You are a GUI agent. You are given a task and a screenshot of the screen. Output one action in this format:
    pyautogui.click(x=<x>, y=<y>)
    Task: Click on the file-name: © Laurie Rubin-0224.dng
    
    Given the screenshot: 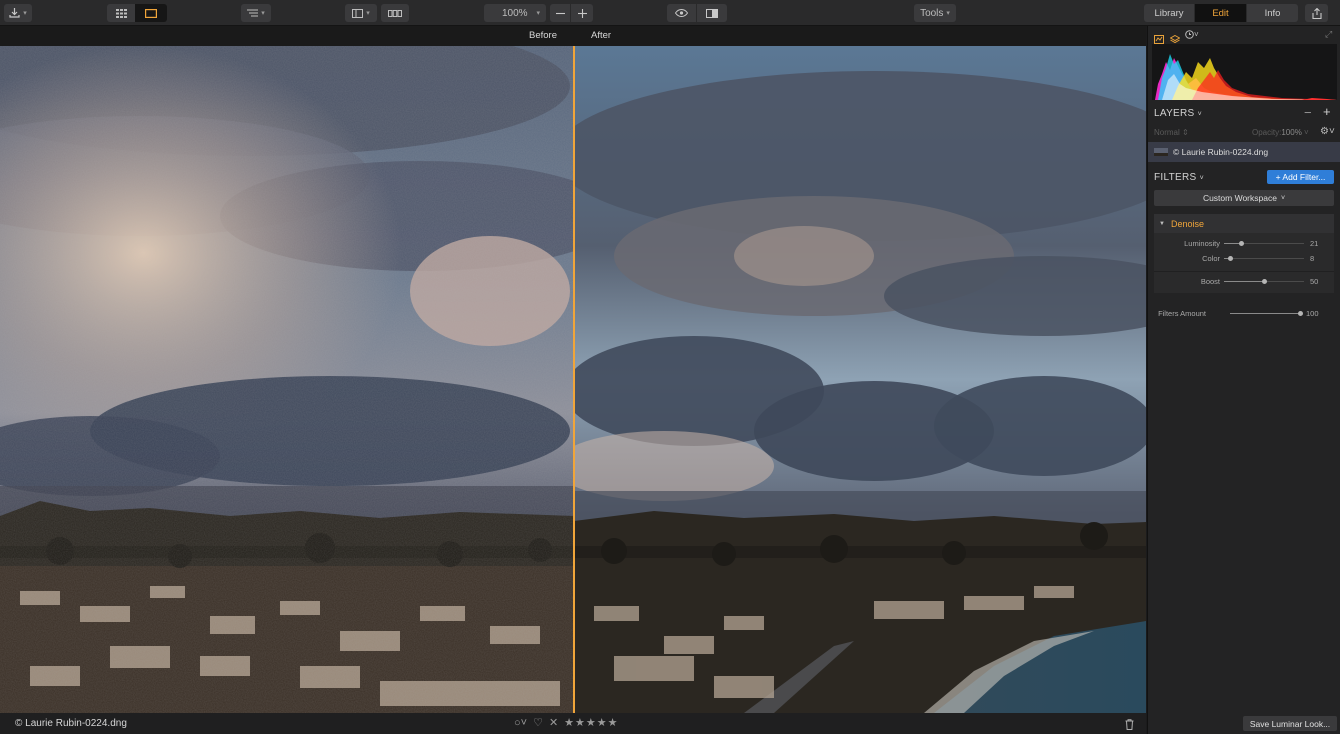 What is the action you would take?
    pyautogui.click(x=71, y=723)
    